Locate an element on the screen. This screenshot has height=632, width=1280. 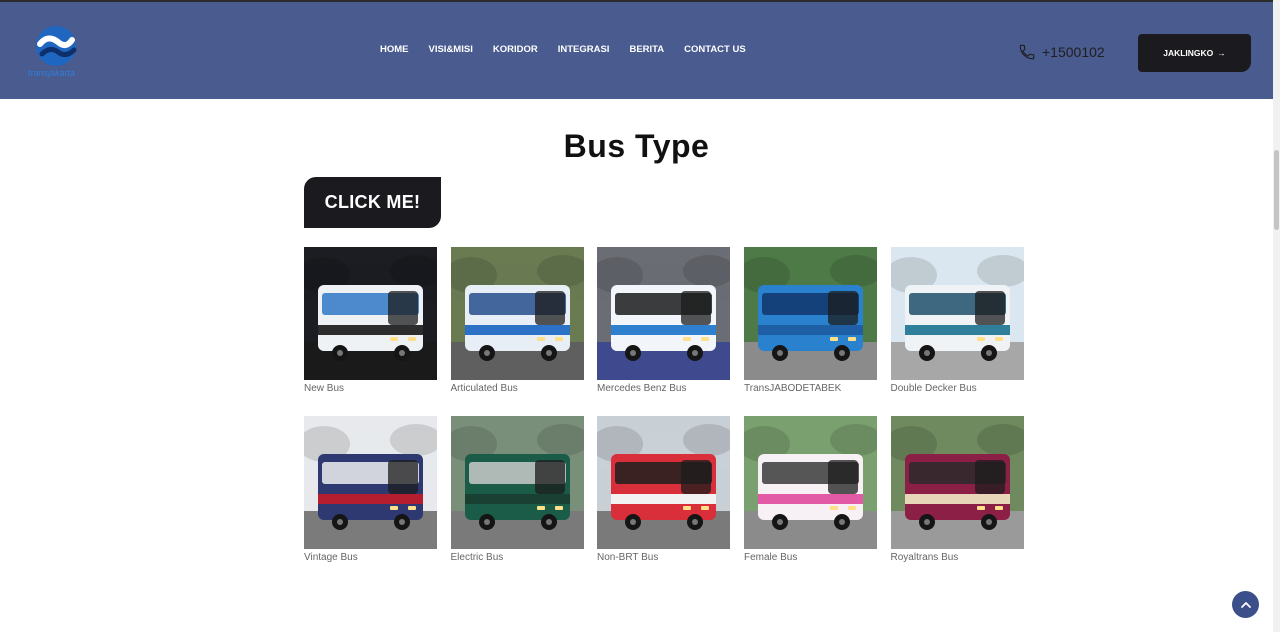
chevron-up-icon is located at coordinates (1245, 604).